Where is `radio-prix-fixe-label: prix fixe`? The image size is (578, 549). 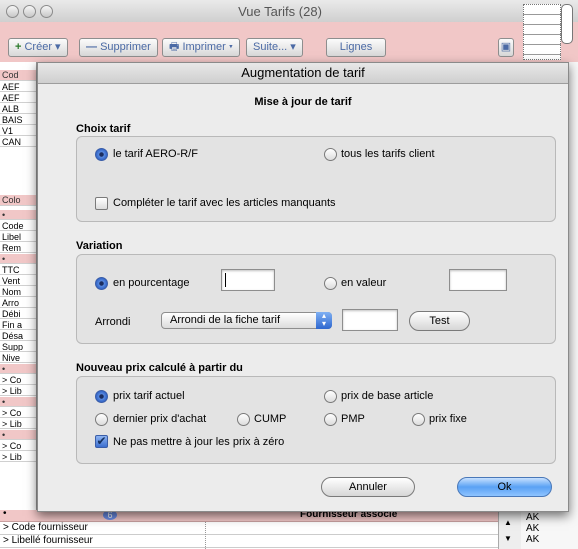
radio-prix-fixe-label: prix fixe is located at coordinates (448, 419).